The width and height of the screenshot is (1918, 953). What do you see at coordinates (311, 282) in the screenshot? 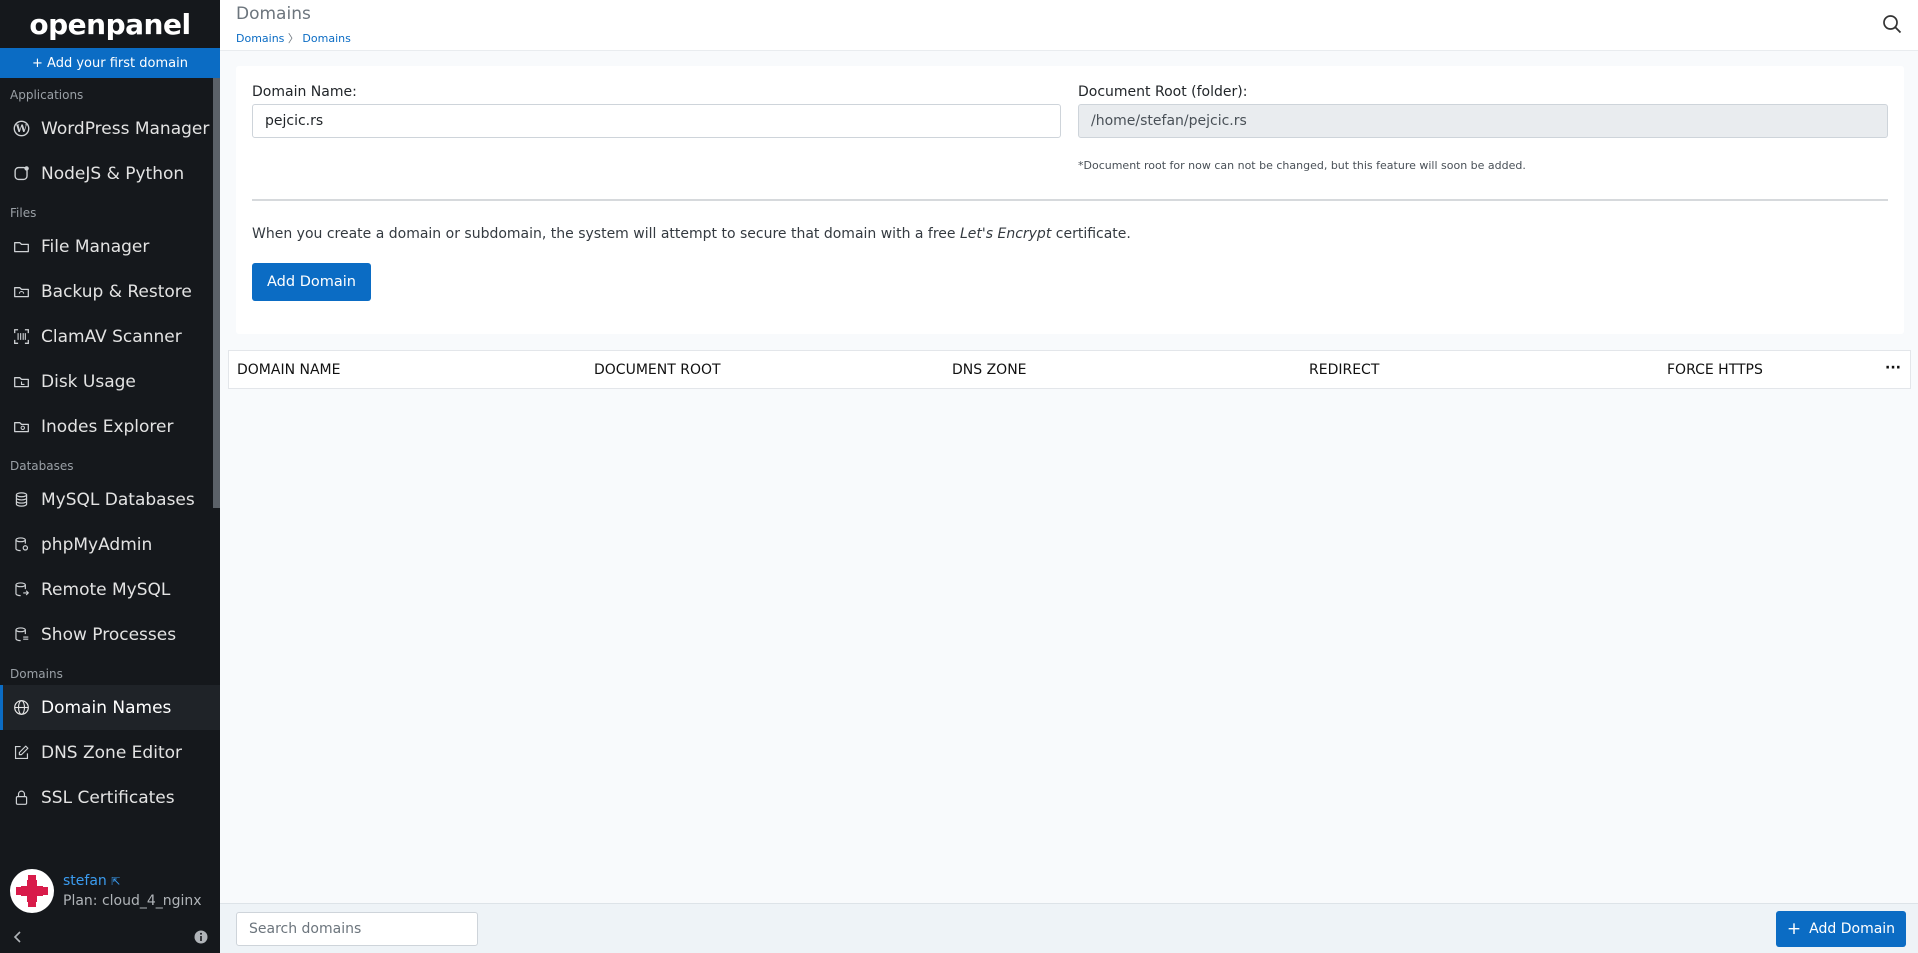
I see `add-domain-button: Add Domain` at bounding box center [311, 282].